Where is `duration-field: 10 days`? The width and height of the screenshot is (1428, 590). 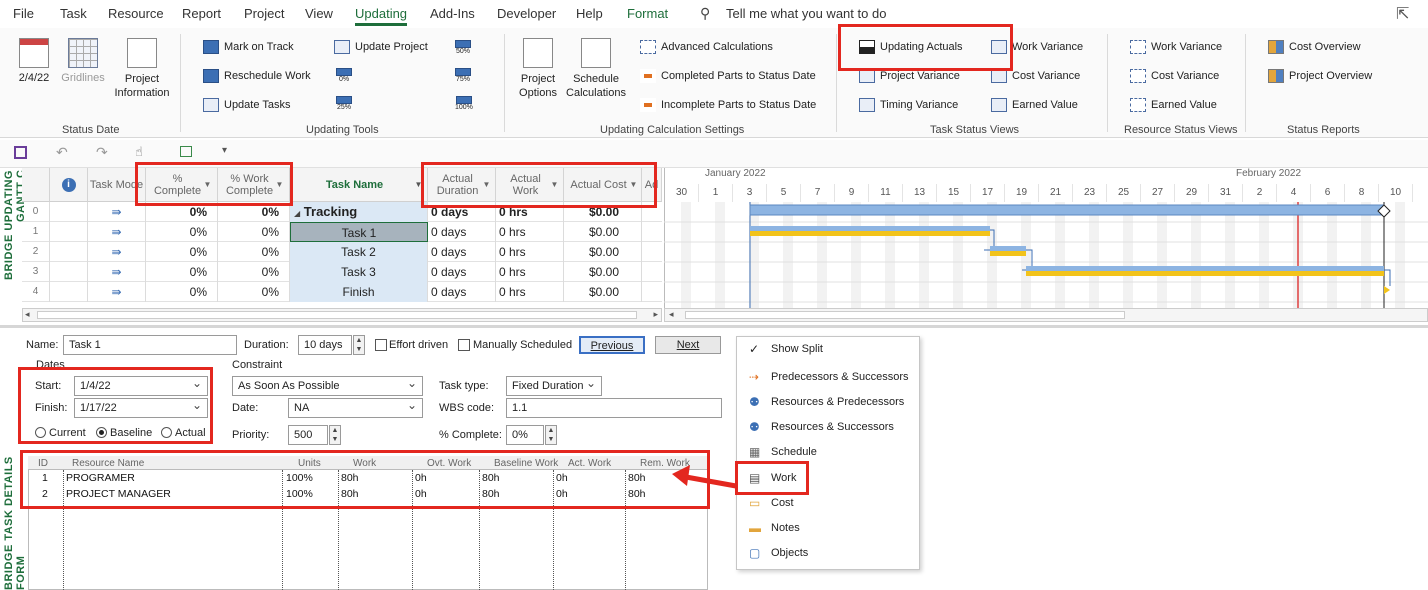
duration-field: 10 days is located at coordinates (325, 345).